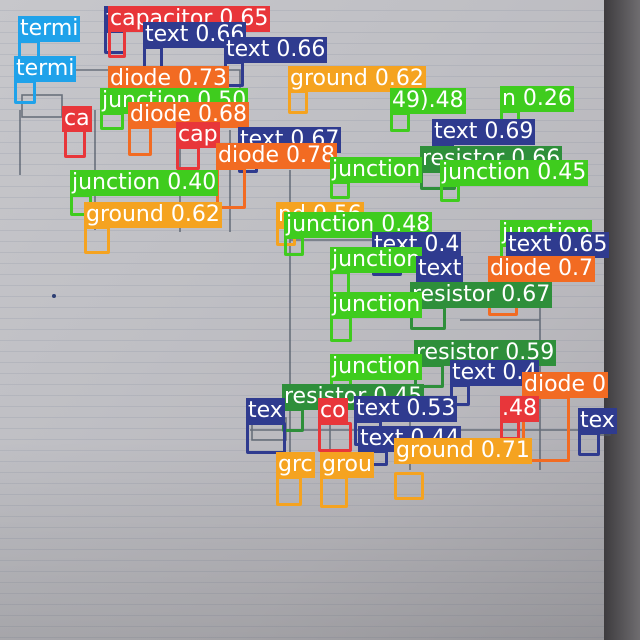 This screenshot has width=640, height=640. Describe the element at coordinates (537, 99) in the screenshot. I see `junction-detection-label: n 0.26` at that location.